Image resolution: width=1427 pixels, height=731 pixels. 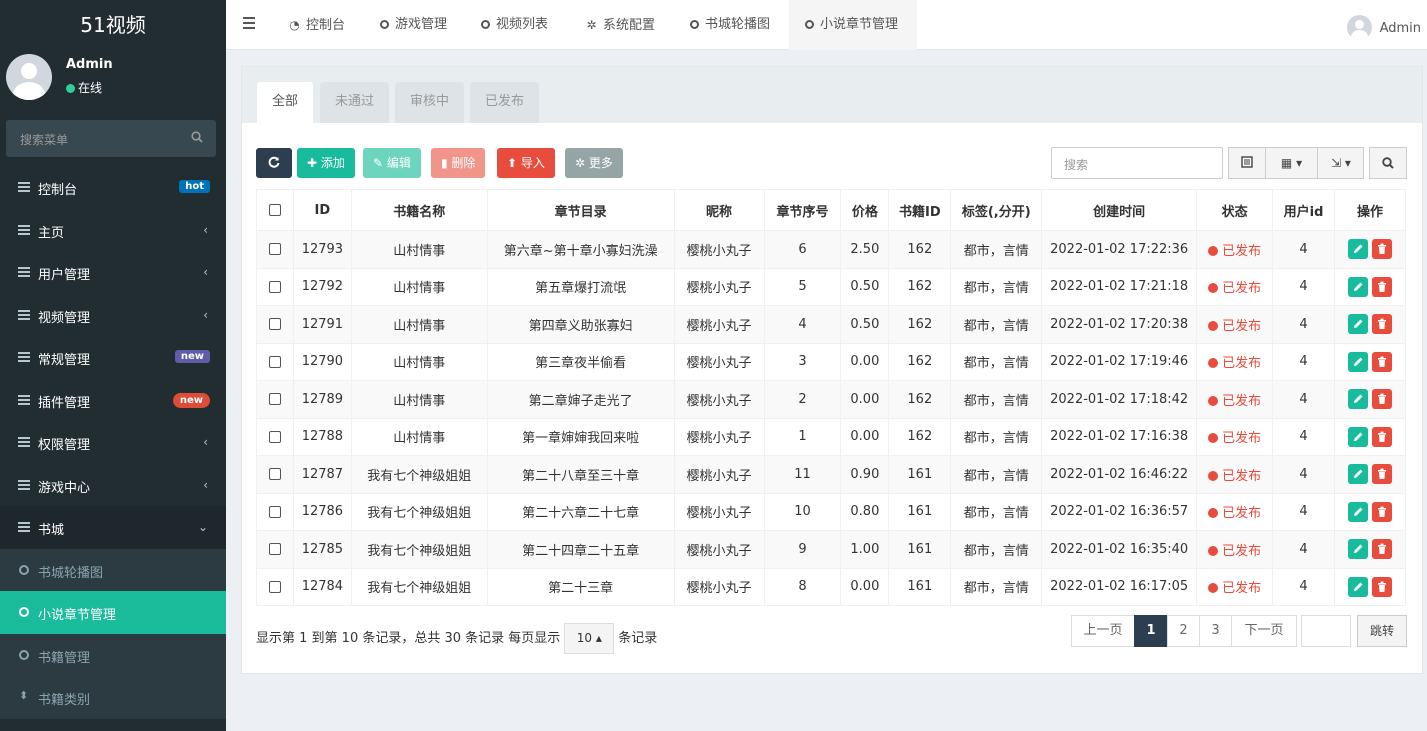 I want to click on refresh-button, so click(x=274, y=163).